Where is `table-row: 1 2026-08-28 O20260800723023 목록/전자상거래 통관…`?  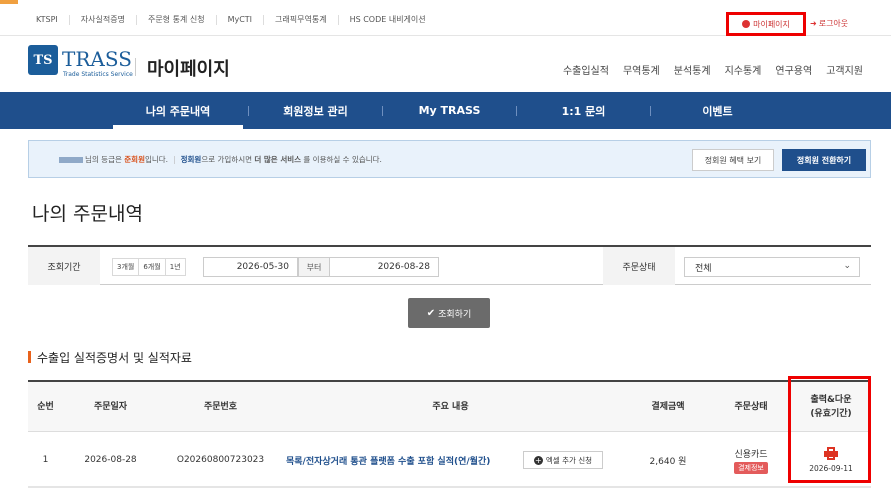 table-row: 1 2026-08-28 O20260800723023 목록/전자상거래 통관… is located at coordinates (449, 460).